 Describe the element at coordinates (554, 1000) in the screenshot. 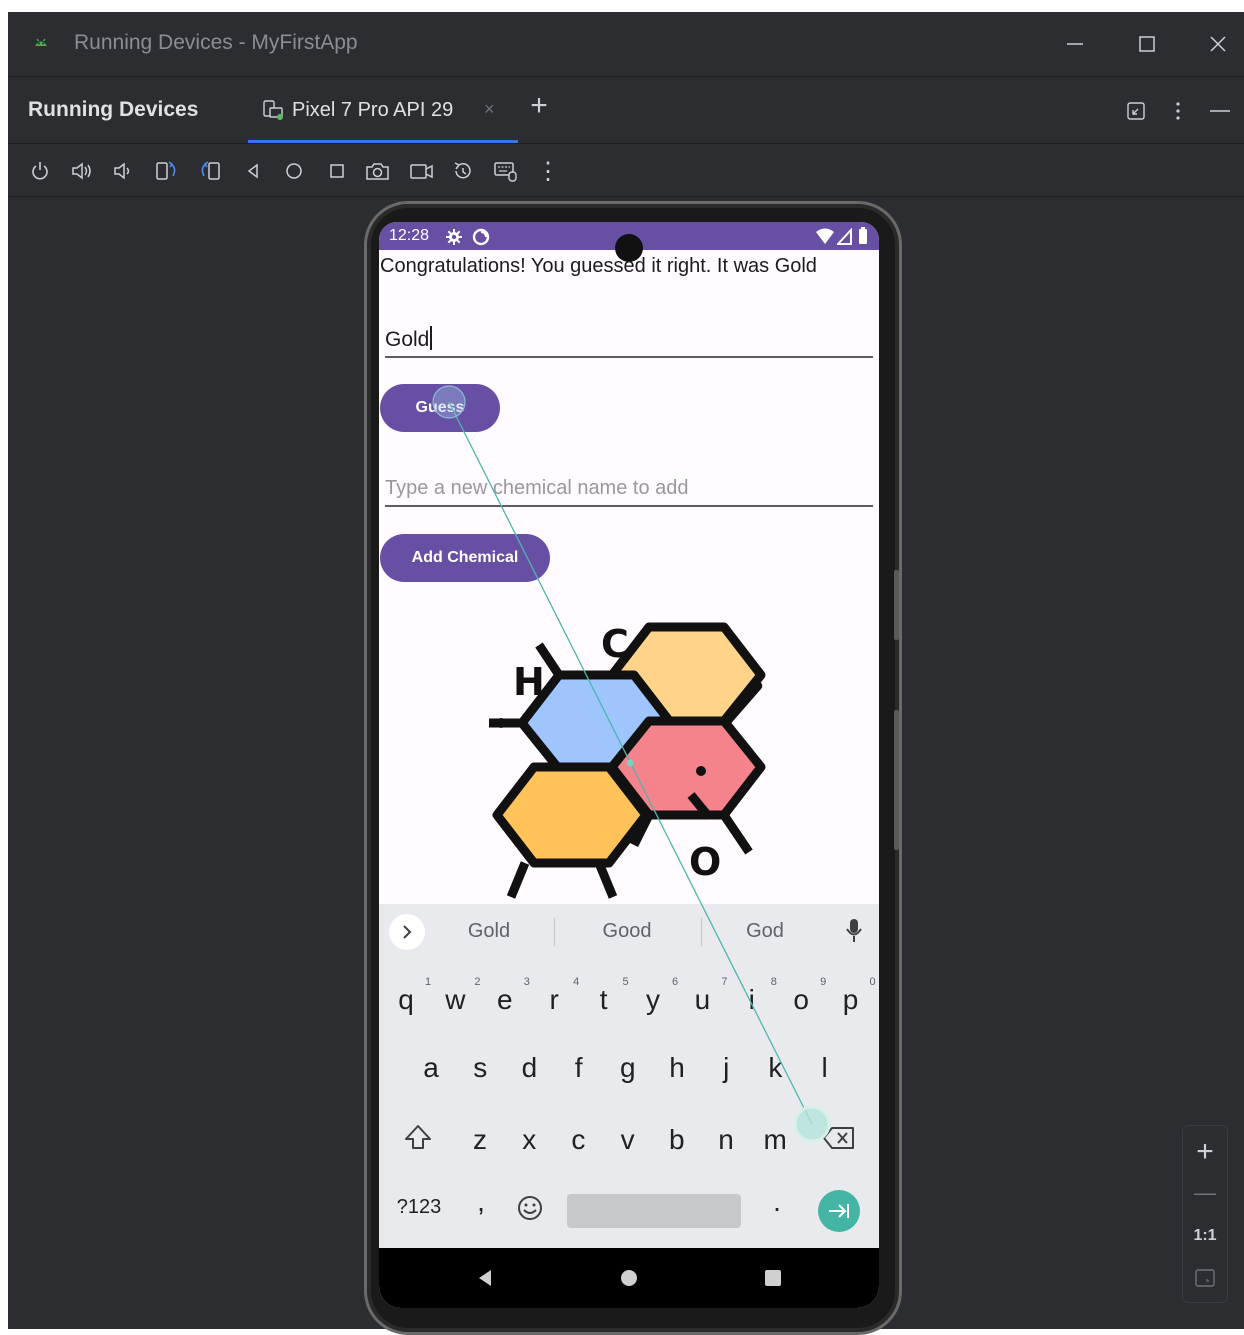

I see `key-r: r` at that location.